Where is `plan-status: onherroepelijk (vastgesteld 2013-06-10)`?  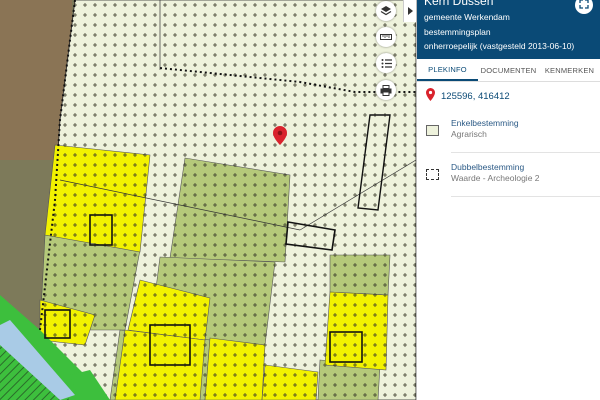 plan-status: onherroepelijk (vastgesteld 2013-06-10) is located at coordinates (499, 46).